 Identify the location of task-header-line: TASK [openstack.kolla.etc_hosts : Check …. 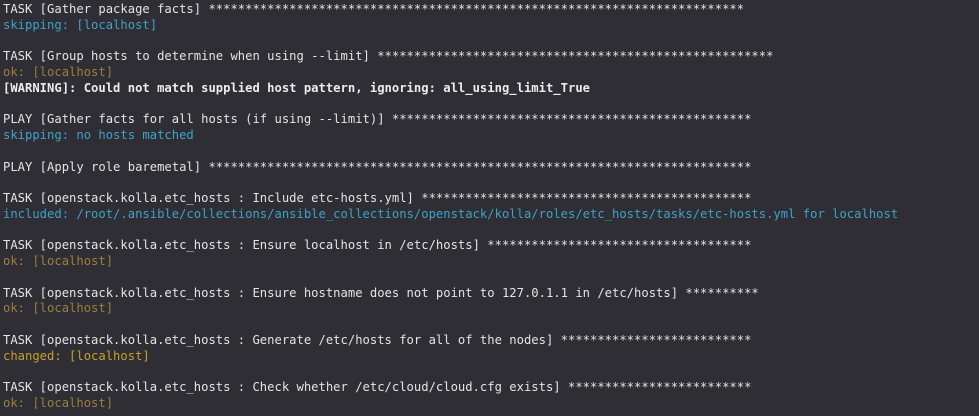
(377, 387).